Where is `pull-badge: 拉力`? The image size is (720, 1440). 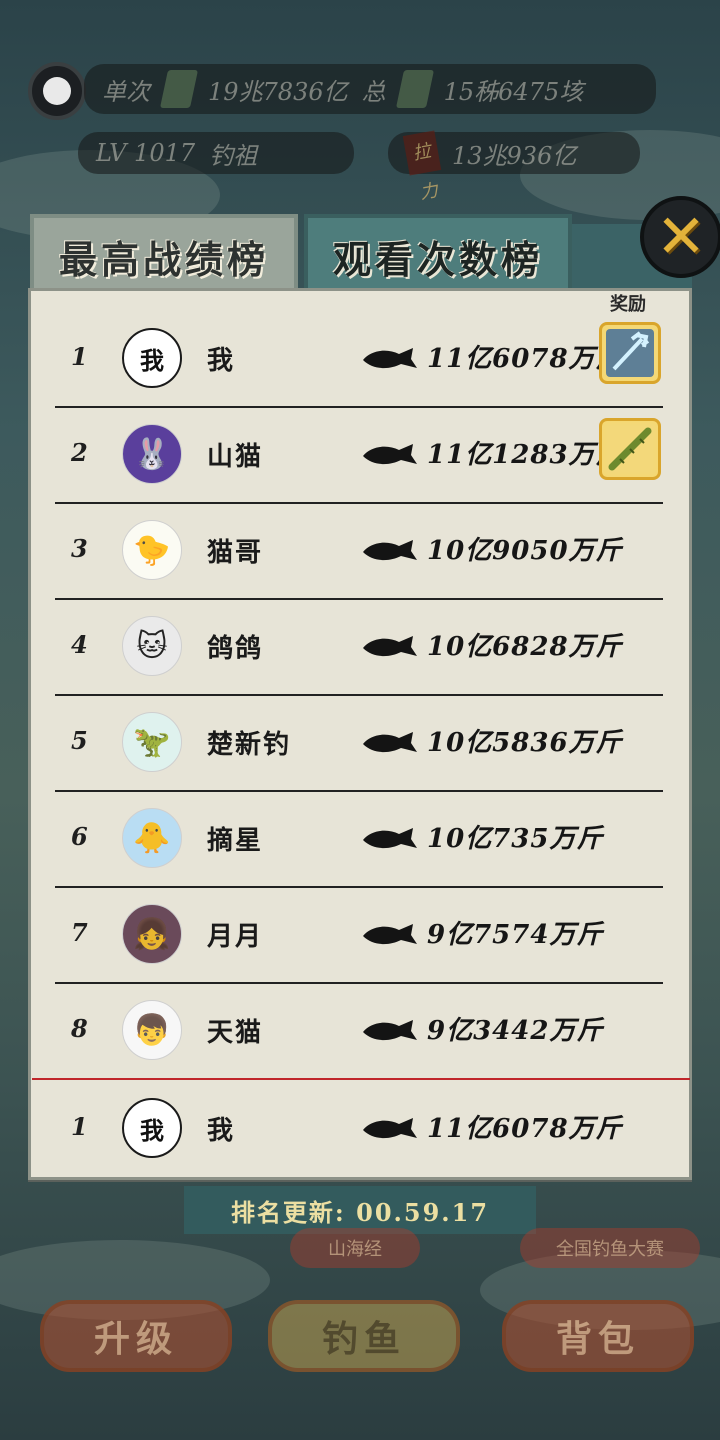
pull-badge: 拉力 is located at coordinates (422, 167).